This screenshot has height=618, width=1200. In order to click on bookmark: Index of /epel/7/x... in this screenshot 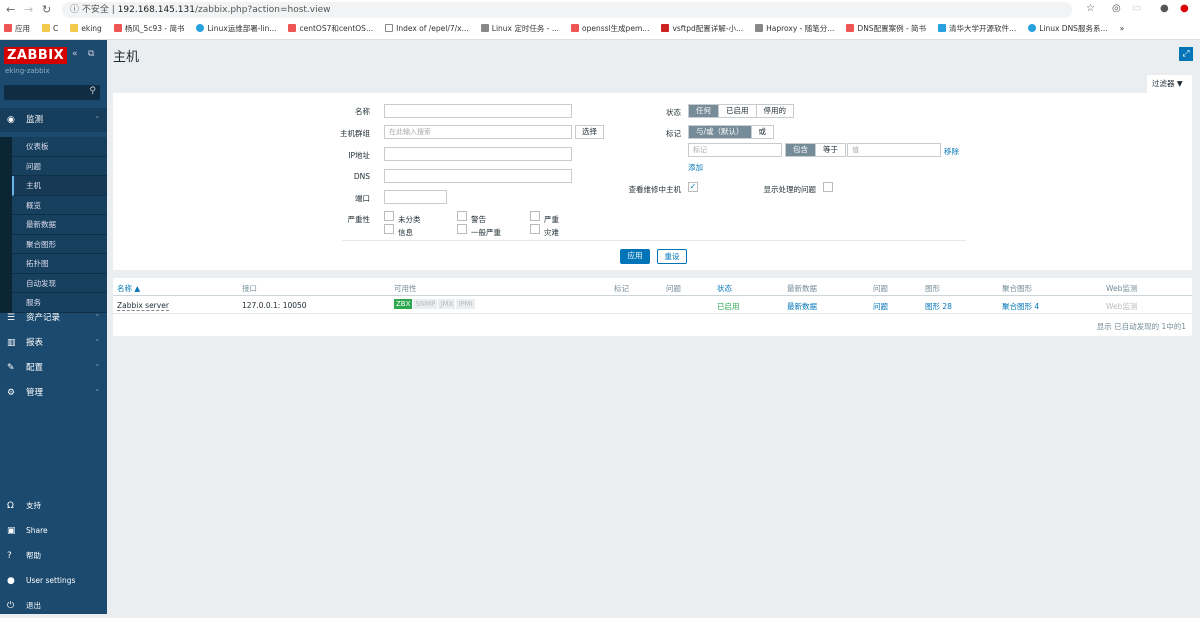, I will do `click(427, 29)`.